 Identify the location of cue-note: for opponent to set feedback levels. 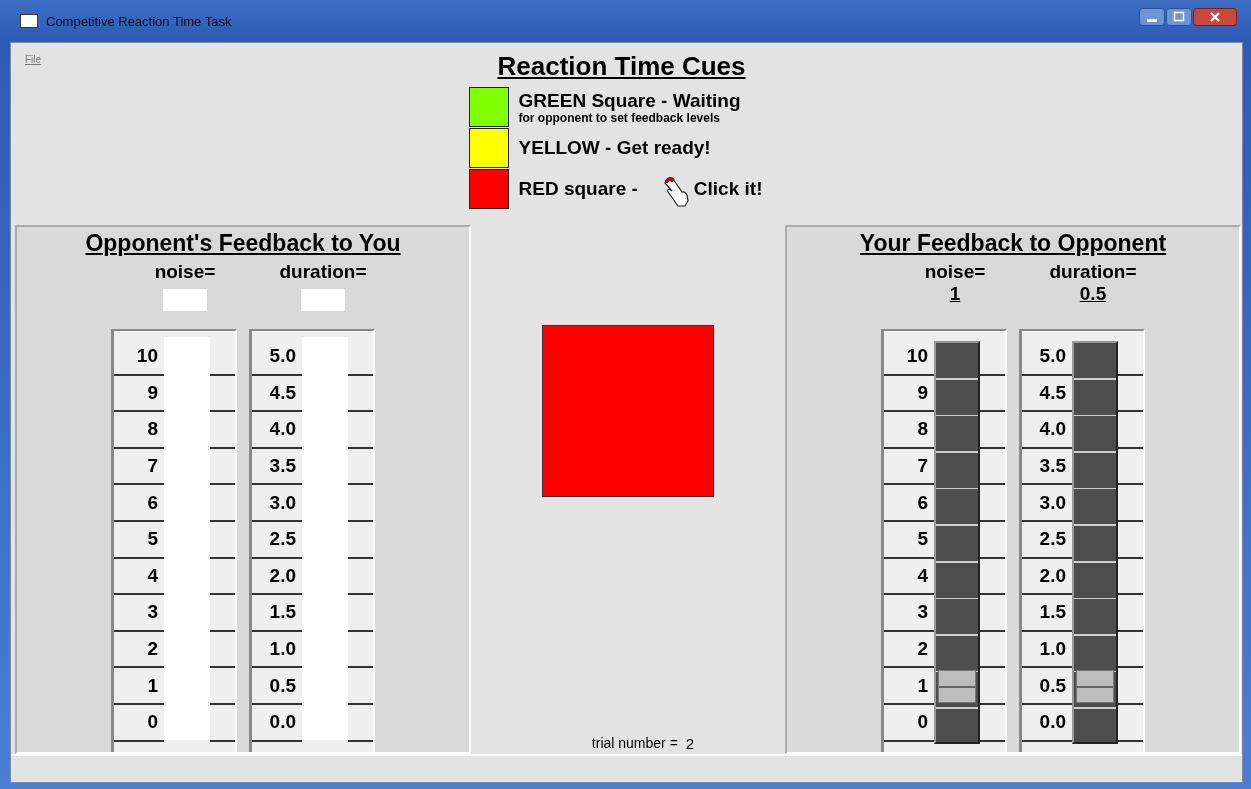
(619, 117).